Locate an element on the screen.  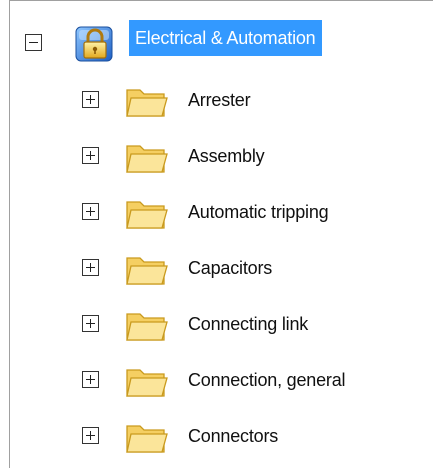
tree-node-label: Capacitors is located at coordinates (230, 268).